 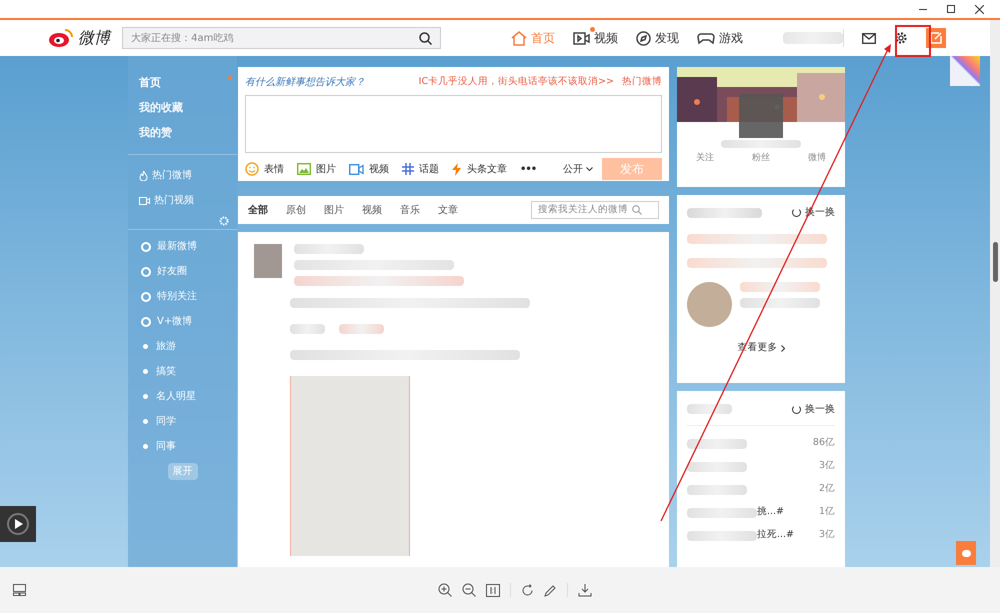 I want to click on stat-label: 关注, so click(x=705, y=159).